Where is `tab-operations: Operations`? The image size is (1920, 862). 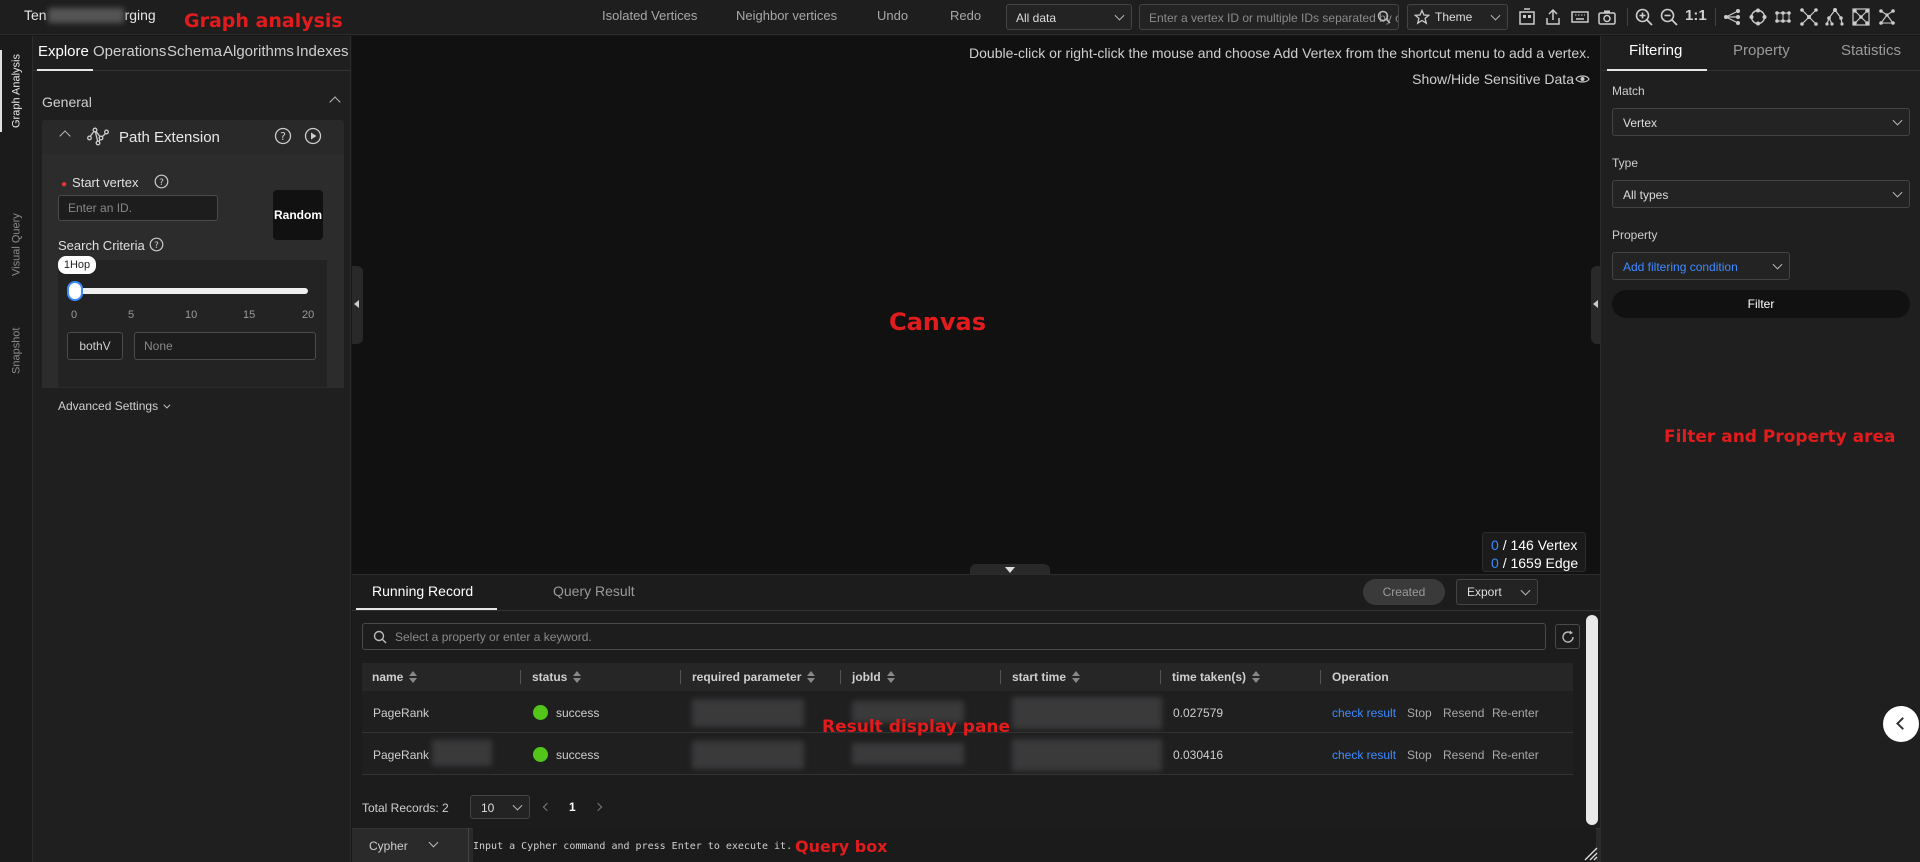
tab-operations: Operations is located at coordinates (129, 51).